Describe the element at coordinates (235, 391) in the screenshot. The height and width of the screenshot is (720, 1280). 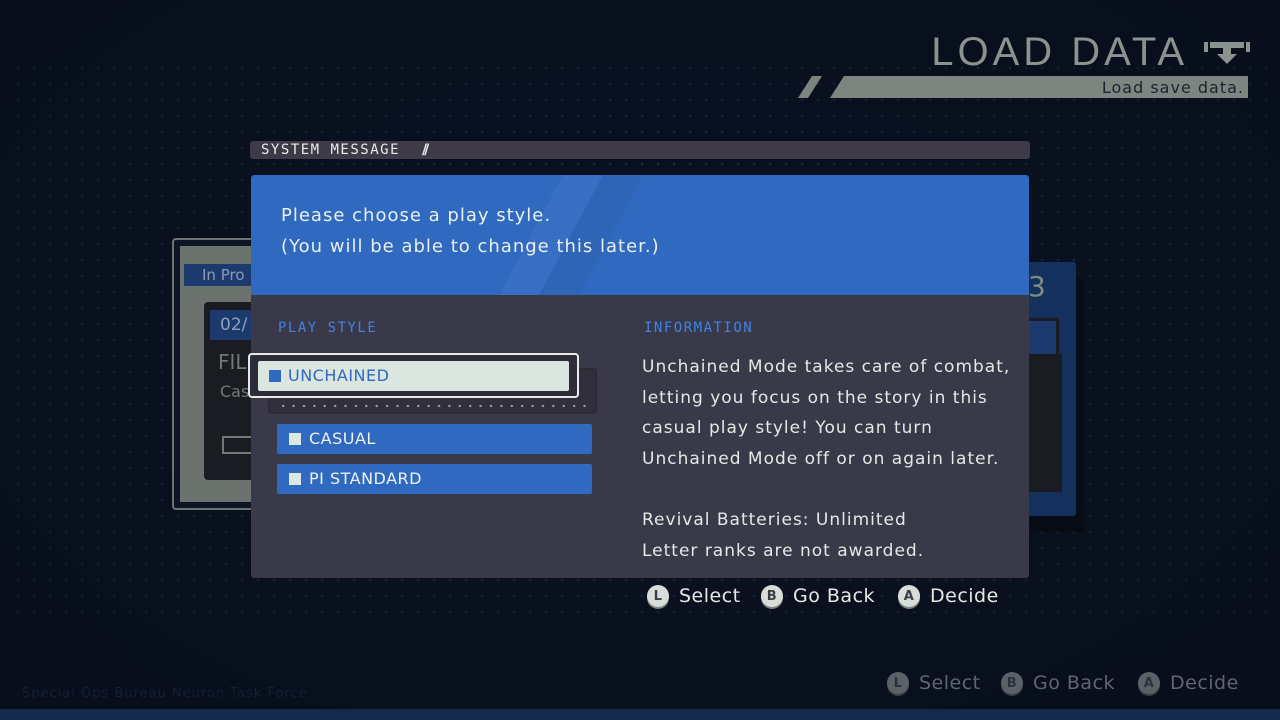
I see `save-slot-style: Cas` at that location.